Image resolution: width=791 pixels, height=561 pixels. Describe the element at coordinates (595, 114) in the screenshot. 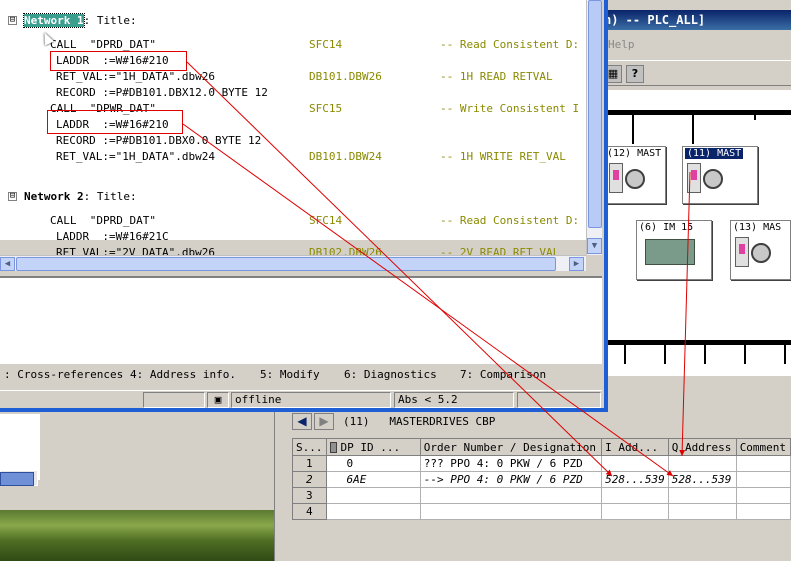

I see `vertical-scroll-thumb` at that location.